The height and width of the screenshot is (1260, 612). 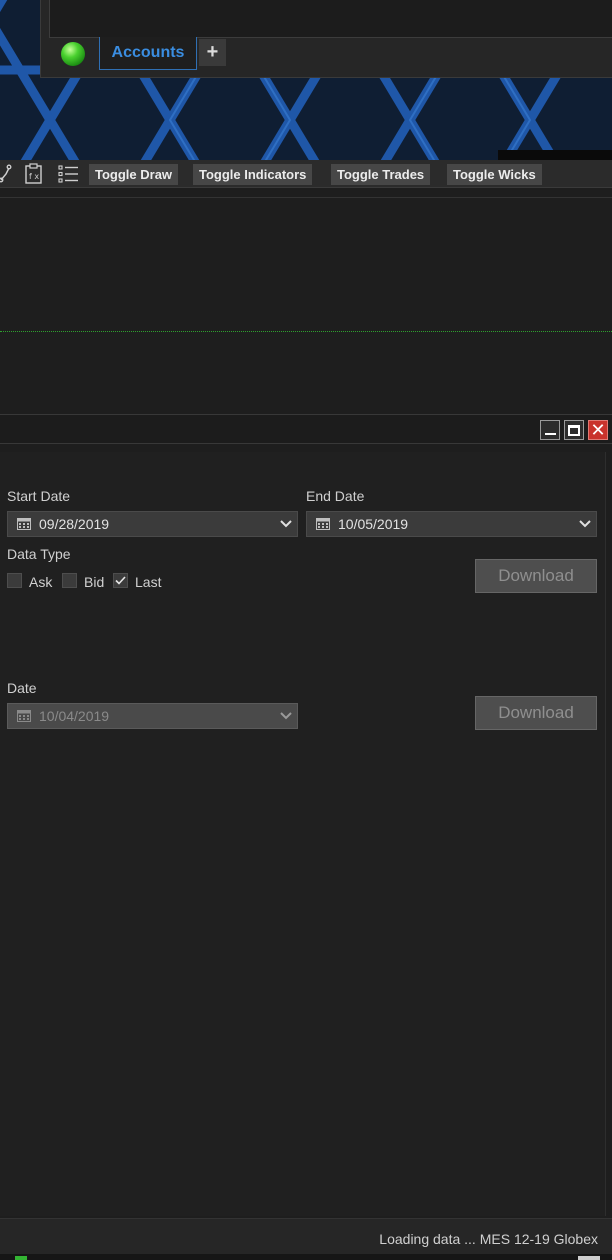 What do you see at coordinates (148, 53) in the screenshot?
I see `tab-accounts: Accounts` at bounding box center [148, 53].